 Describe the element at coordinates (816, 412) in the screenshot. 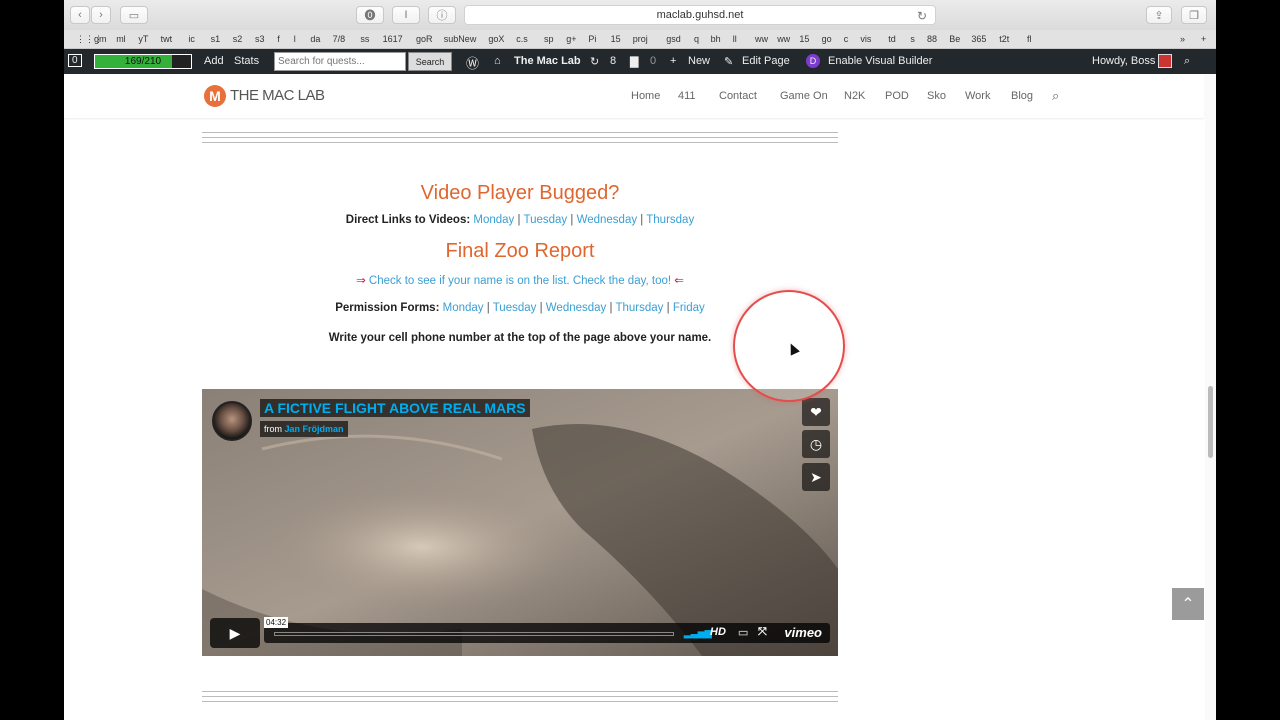

I see `like-button: ❤` at that location.